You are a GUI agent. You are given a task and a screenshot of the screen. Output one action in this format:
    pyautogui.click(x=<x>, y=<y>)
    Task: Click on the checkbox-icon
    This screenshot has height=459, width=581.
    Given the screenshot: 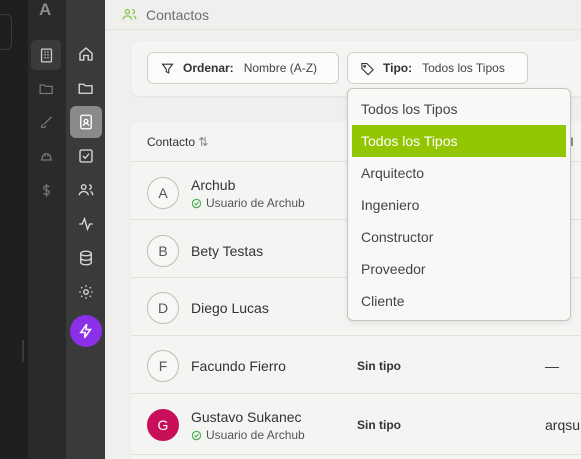 What is the action you would take?
    pyautogui.click(x=86, y=156)
    